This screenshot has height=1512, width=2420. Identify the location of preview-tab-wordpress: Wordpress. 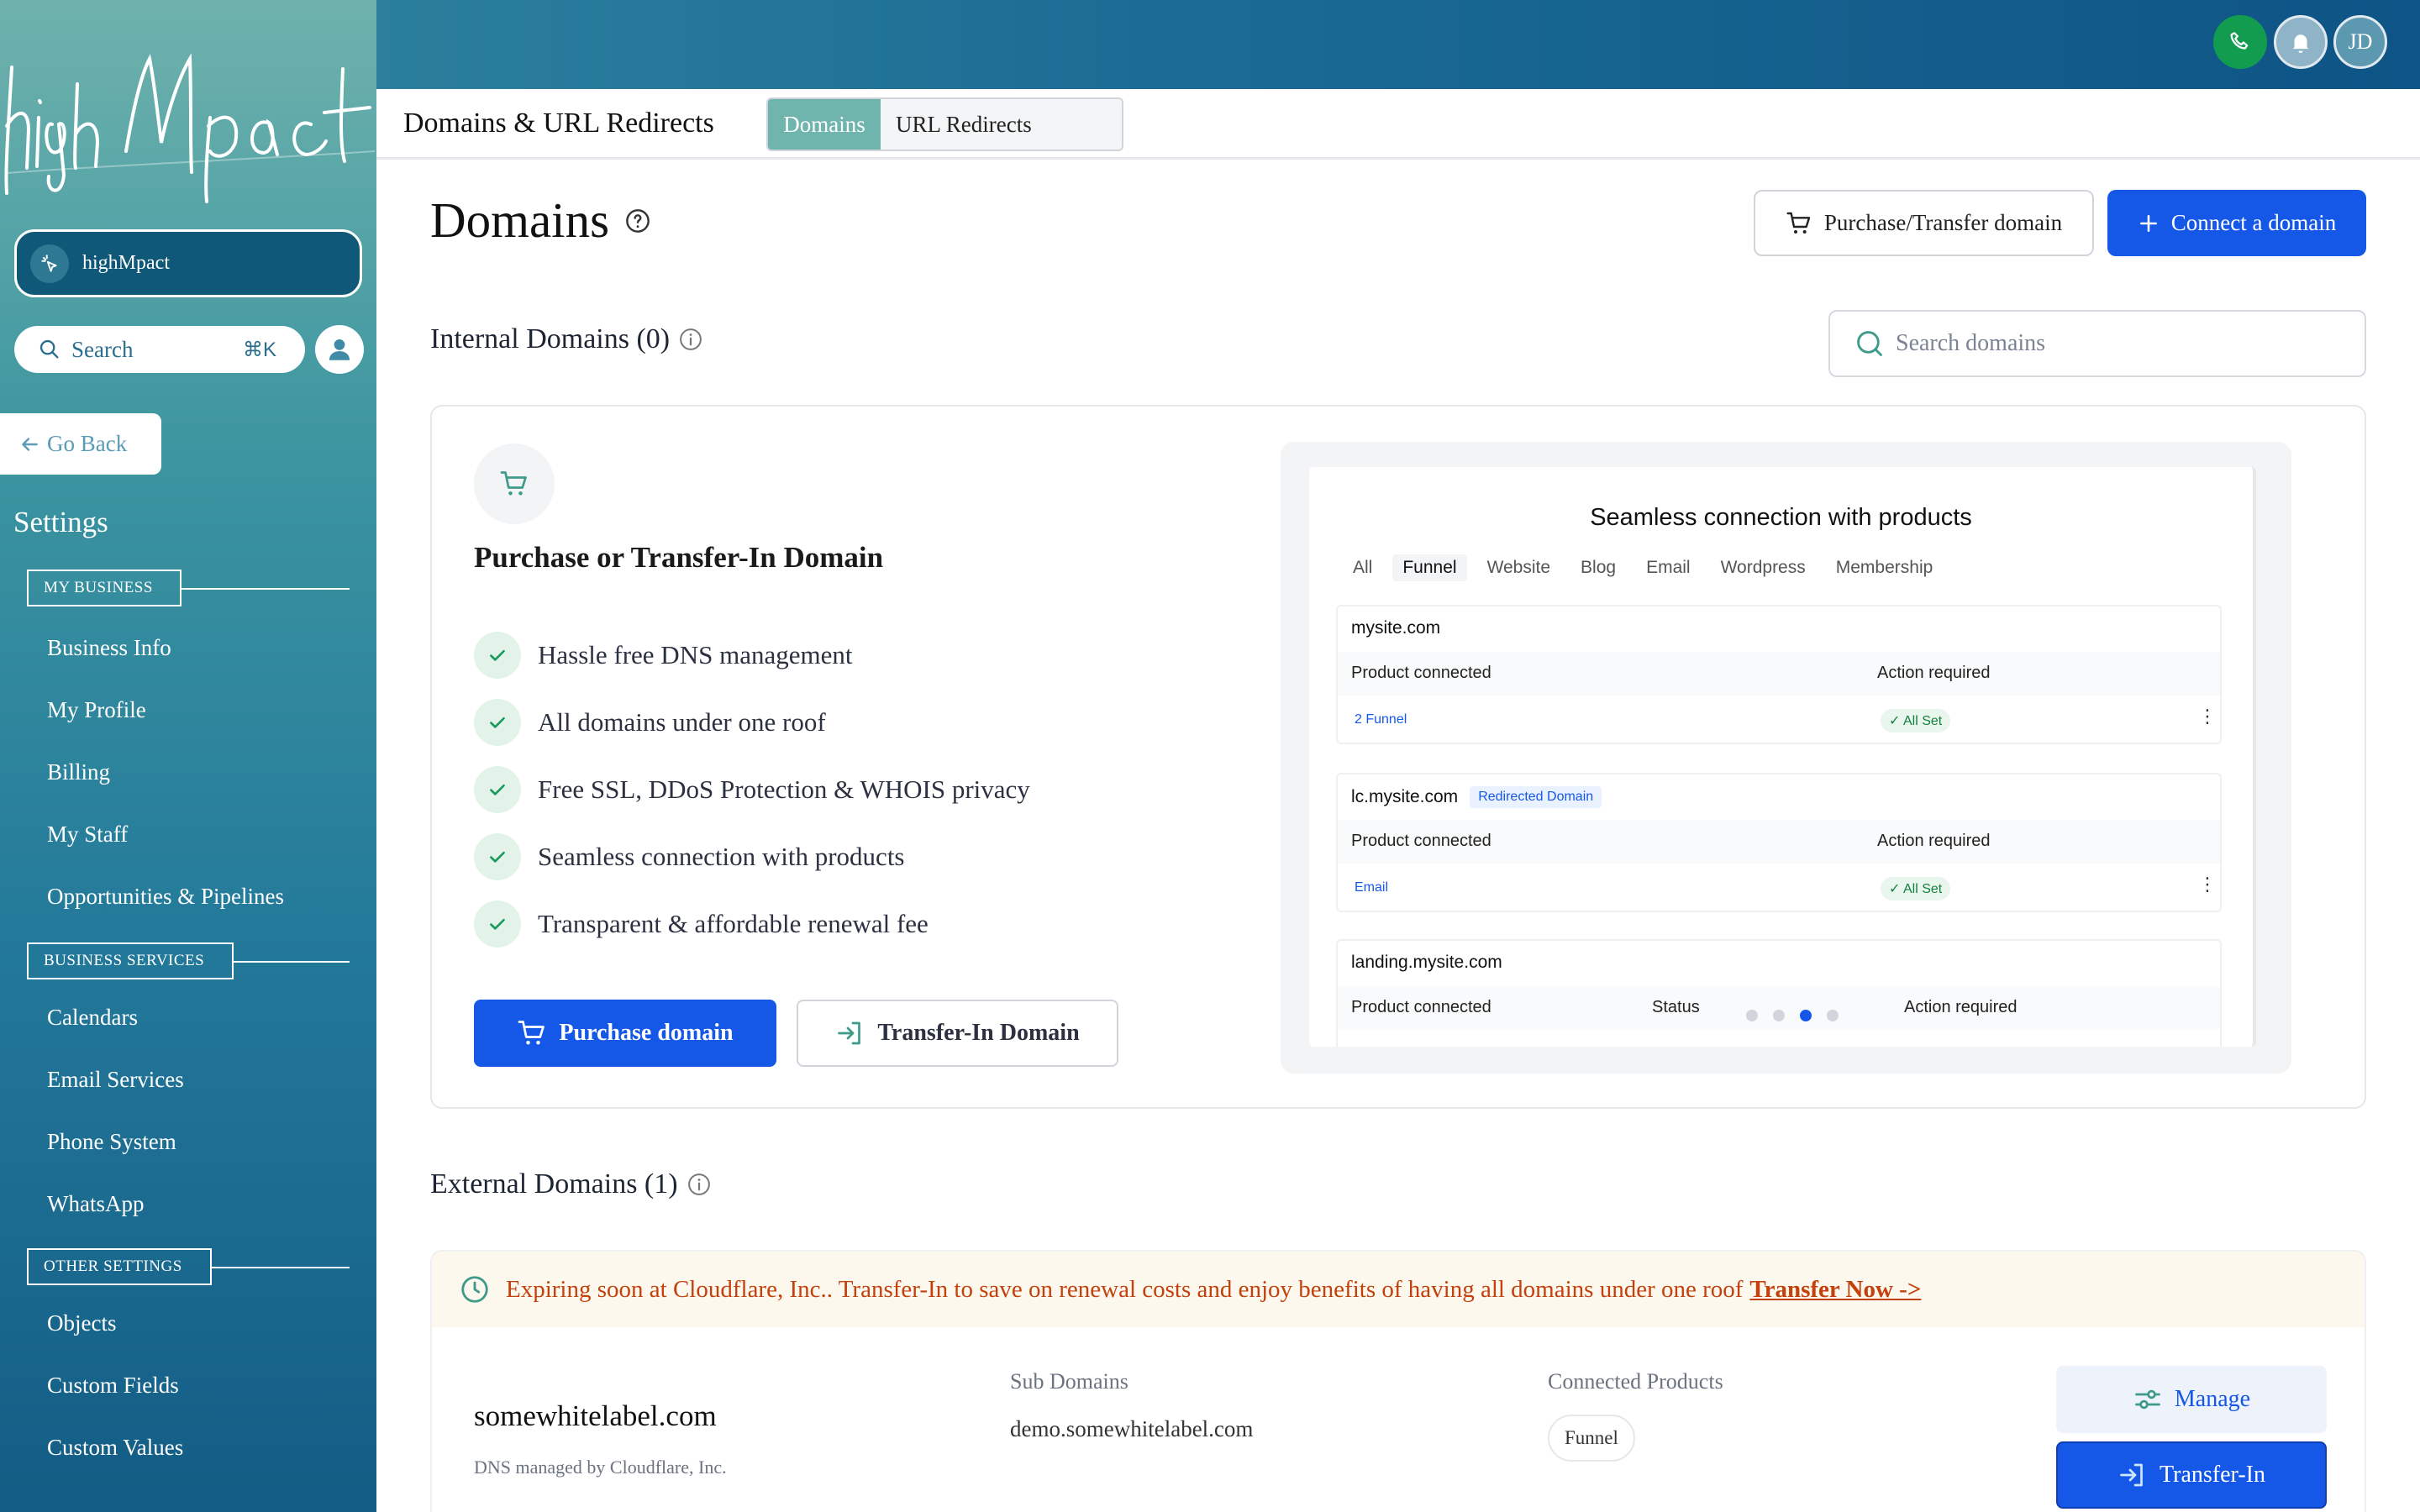
(1763, 567).